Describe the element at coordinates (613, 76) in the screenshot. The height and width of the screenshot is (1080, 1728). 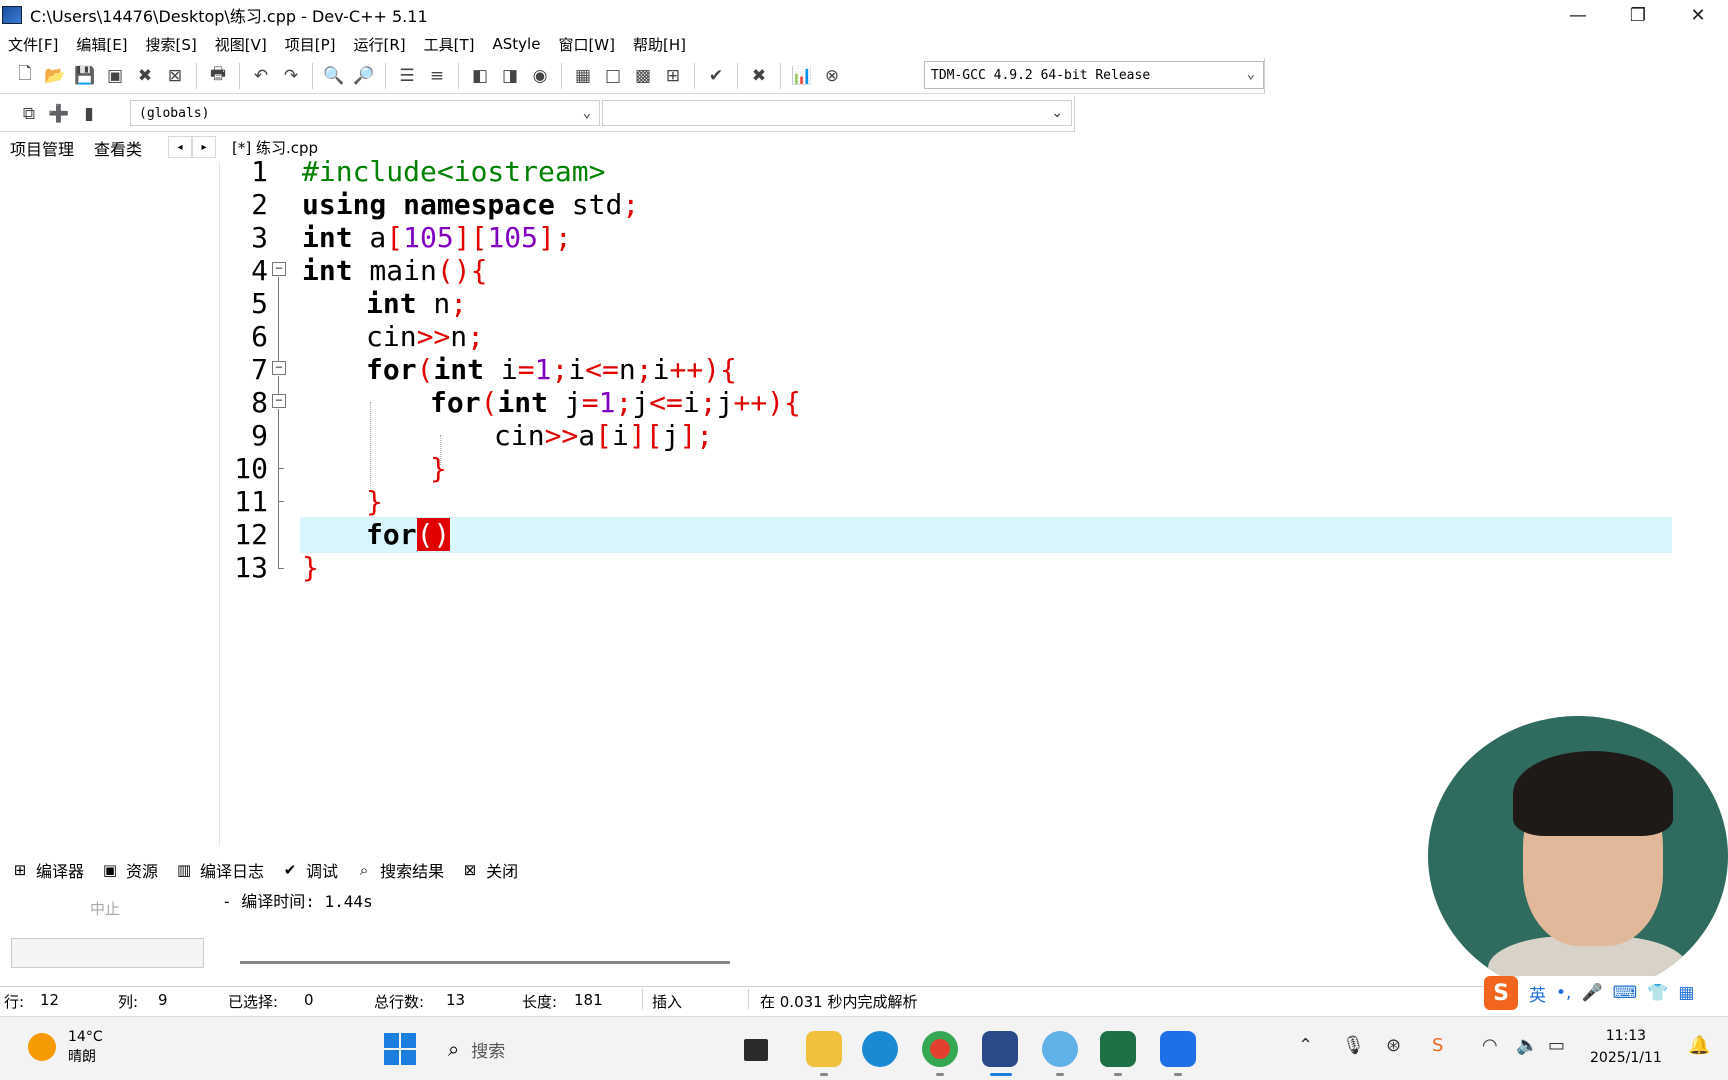
I see `run-icon: □` at that location.